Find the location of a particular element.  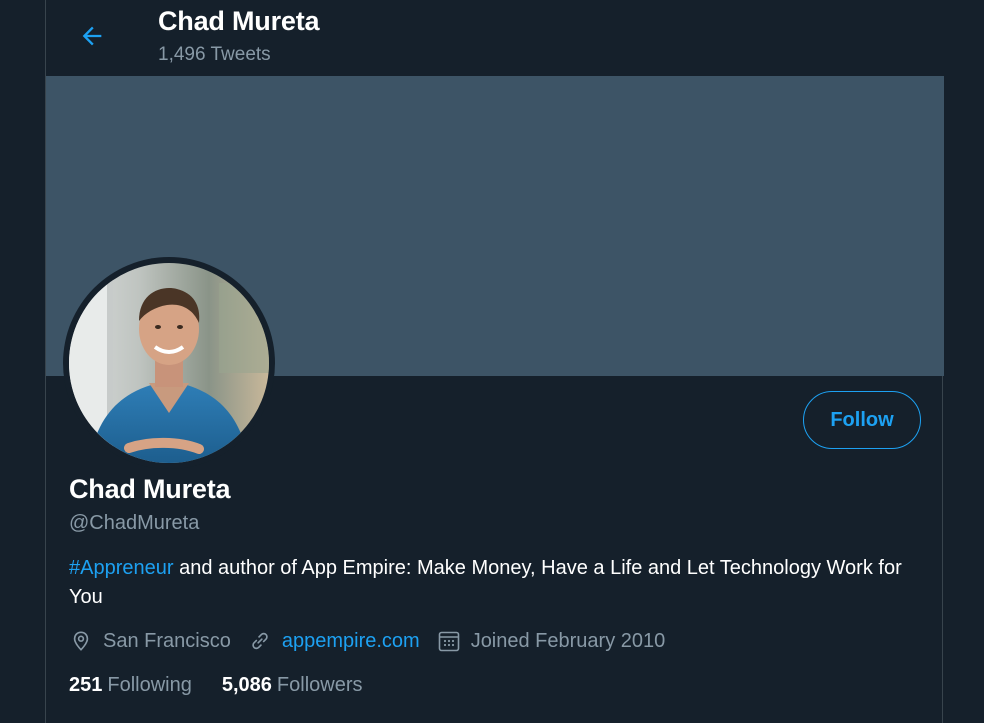

back-button is located at coordinates (92, 36).